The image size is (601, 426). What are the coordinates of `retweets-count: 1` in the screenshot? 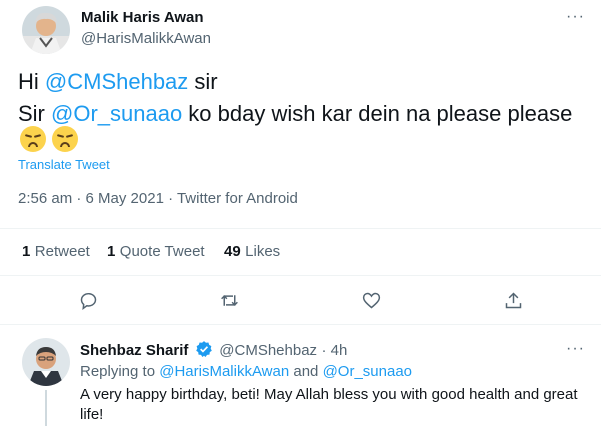 It's located at (26, 251).